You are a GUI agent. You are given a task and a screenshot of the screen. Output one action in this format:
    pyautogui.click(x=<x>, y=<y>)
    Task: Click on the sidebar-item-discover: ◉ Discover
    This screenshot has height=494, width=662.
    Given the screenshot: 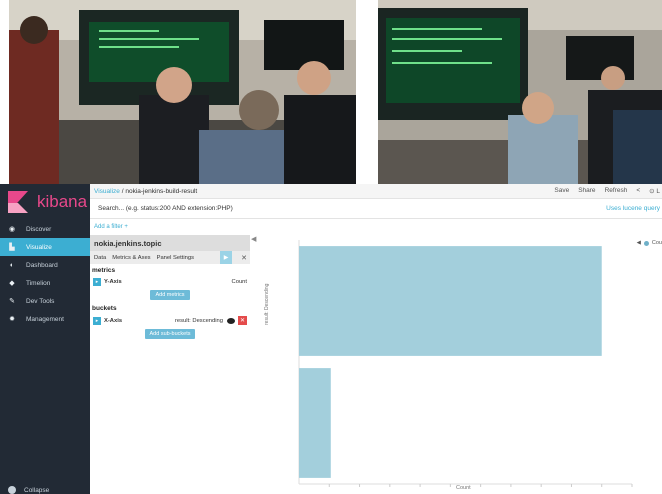 What is the action you would take?
    pyautogui.click(x=45, y=229)
    